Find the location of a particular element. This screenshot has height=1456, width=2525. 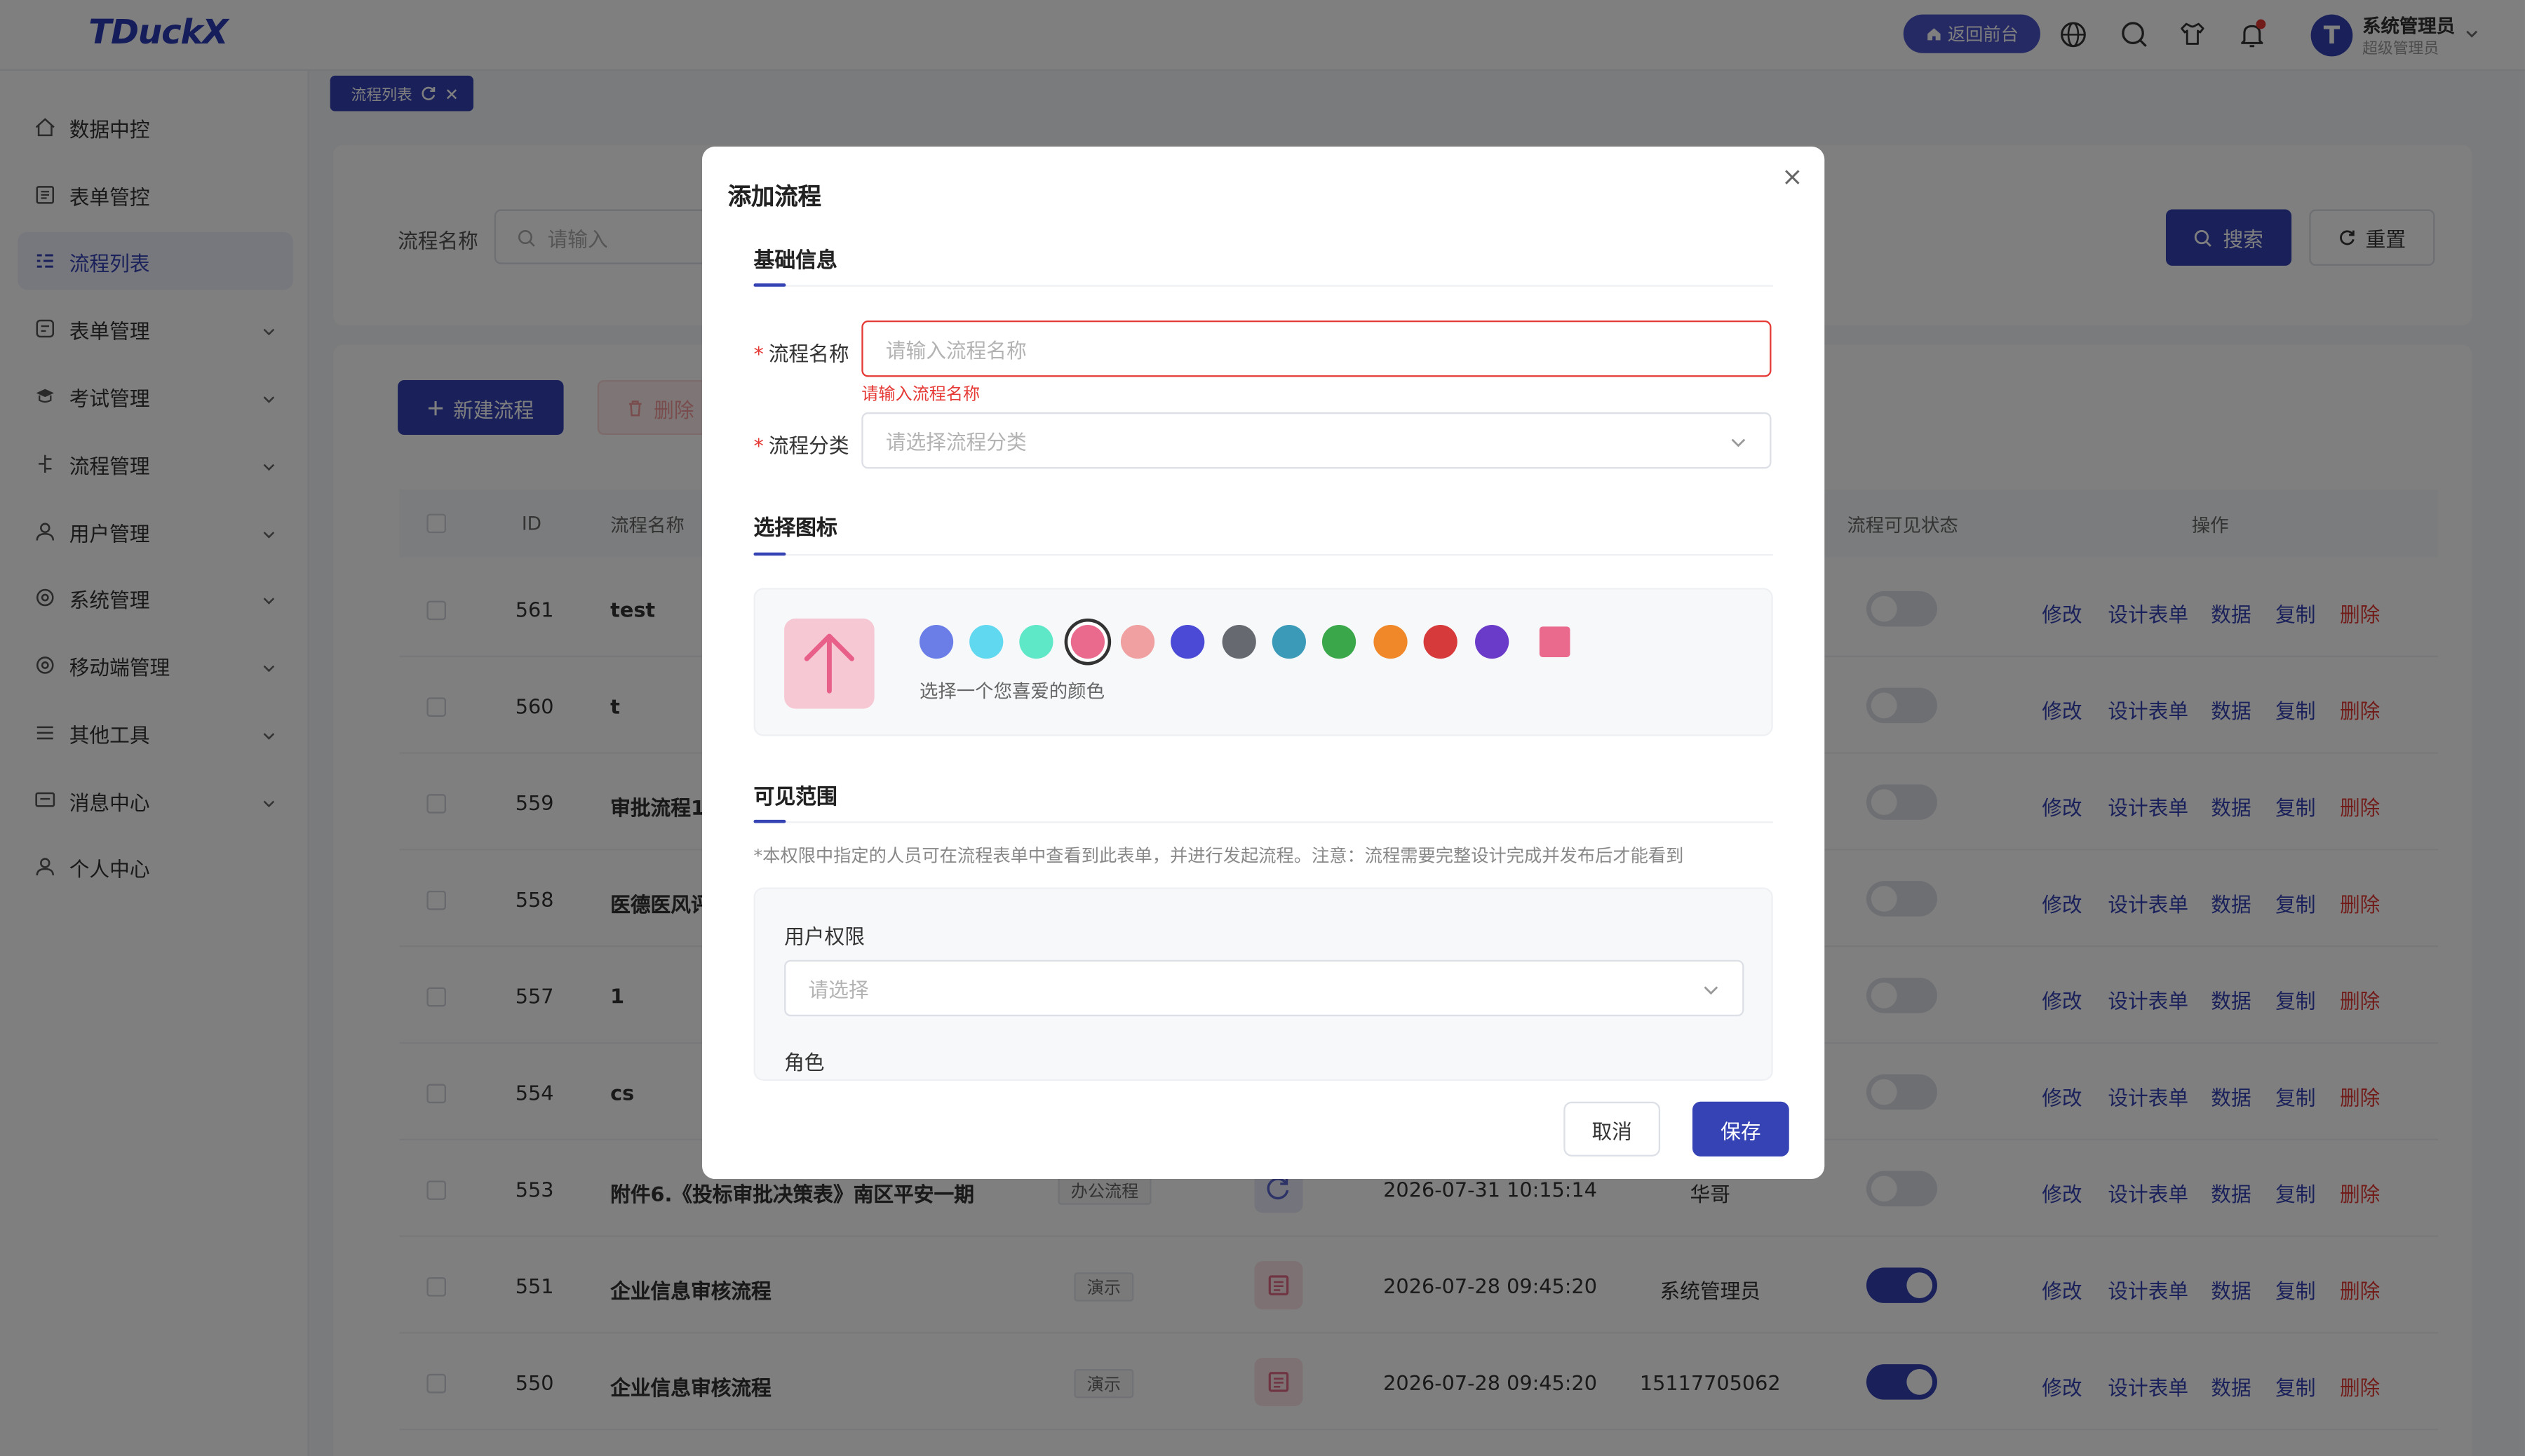

flow-name-input: 请输入流程名称 is located at coordinates (1316, 349).